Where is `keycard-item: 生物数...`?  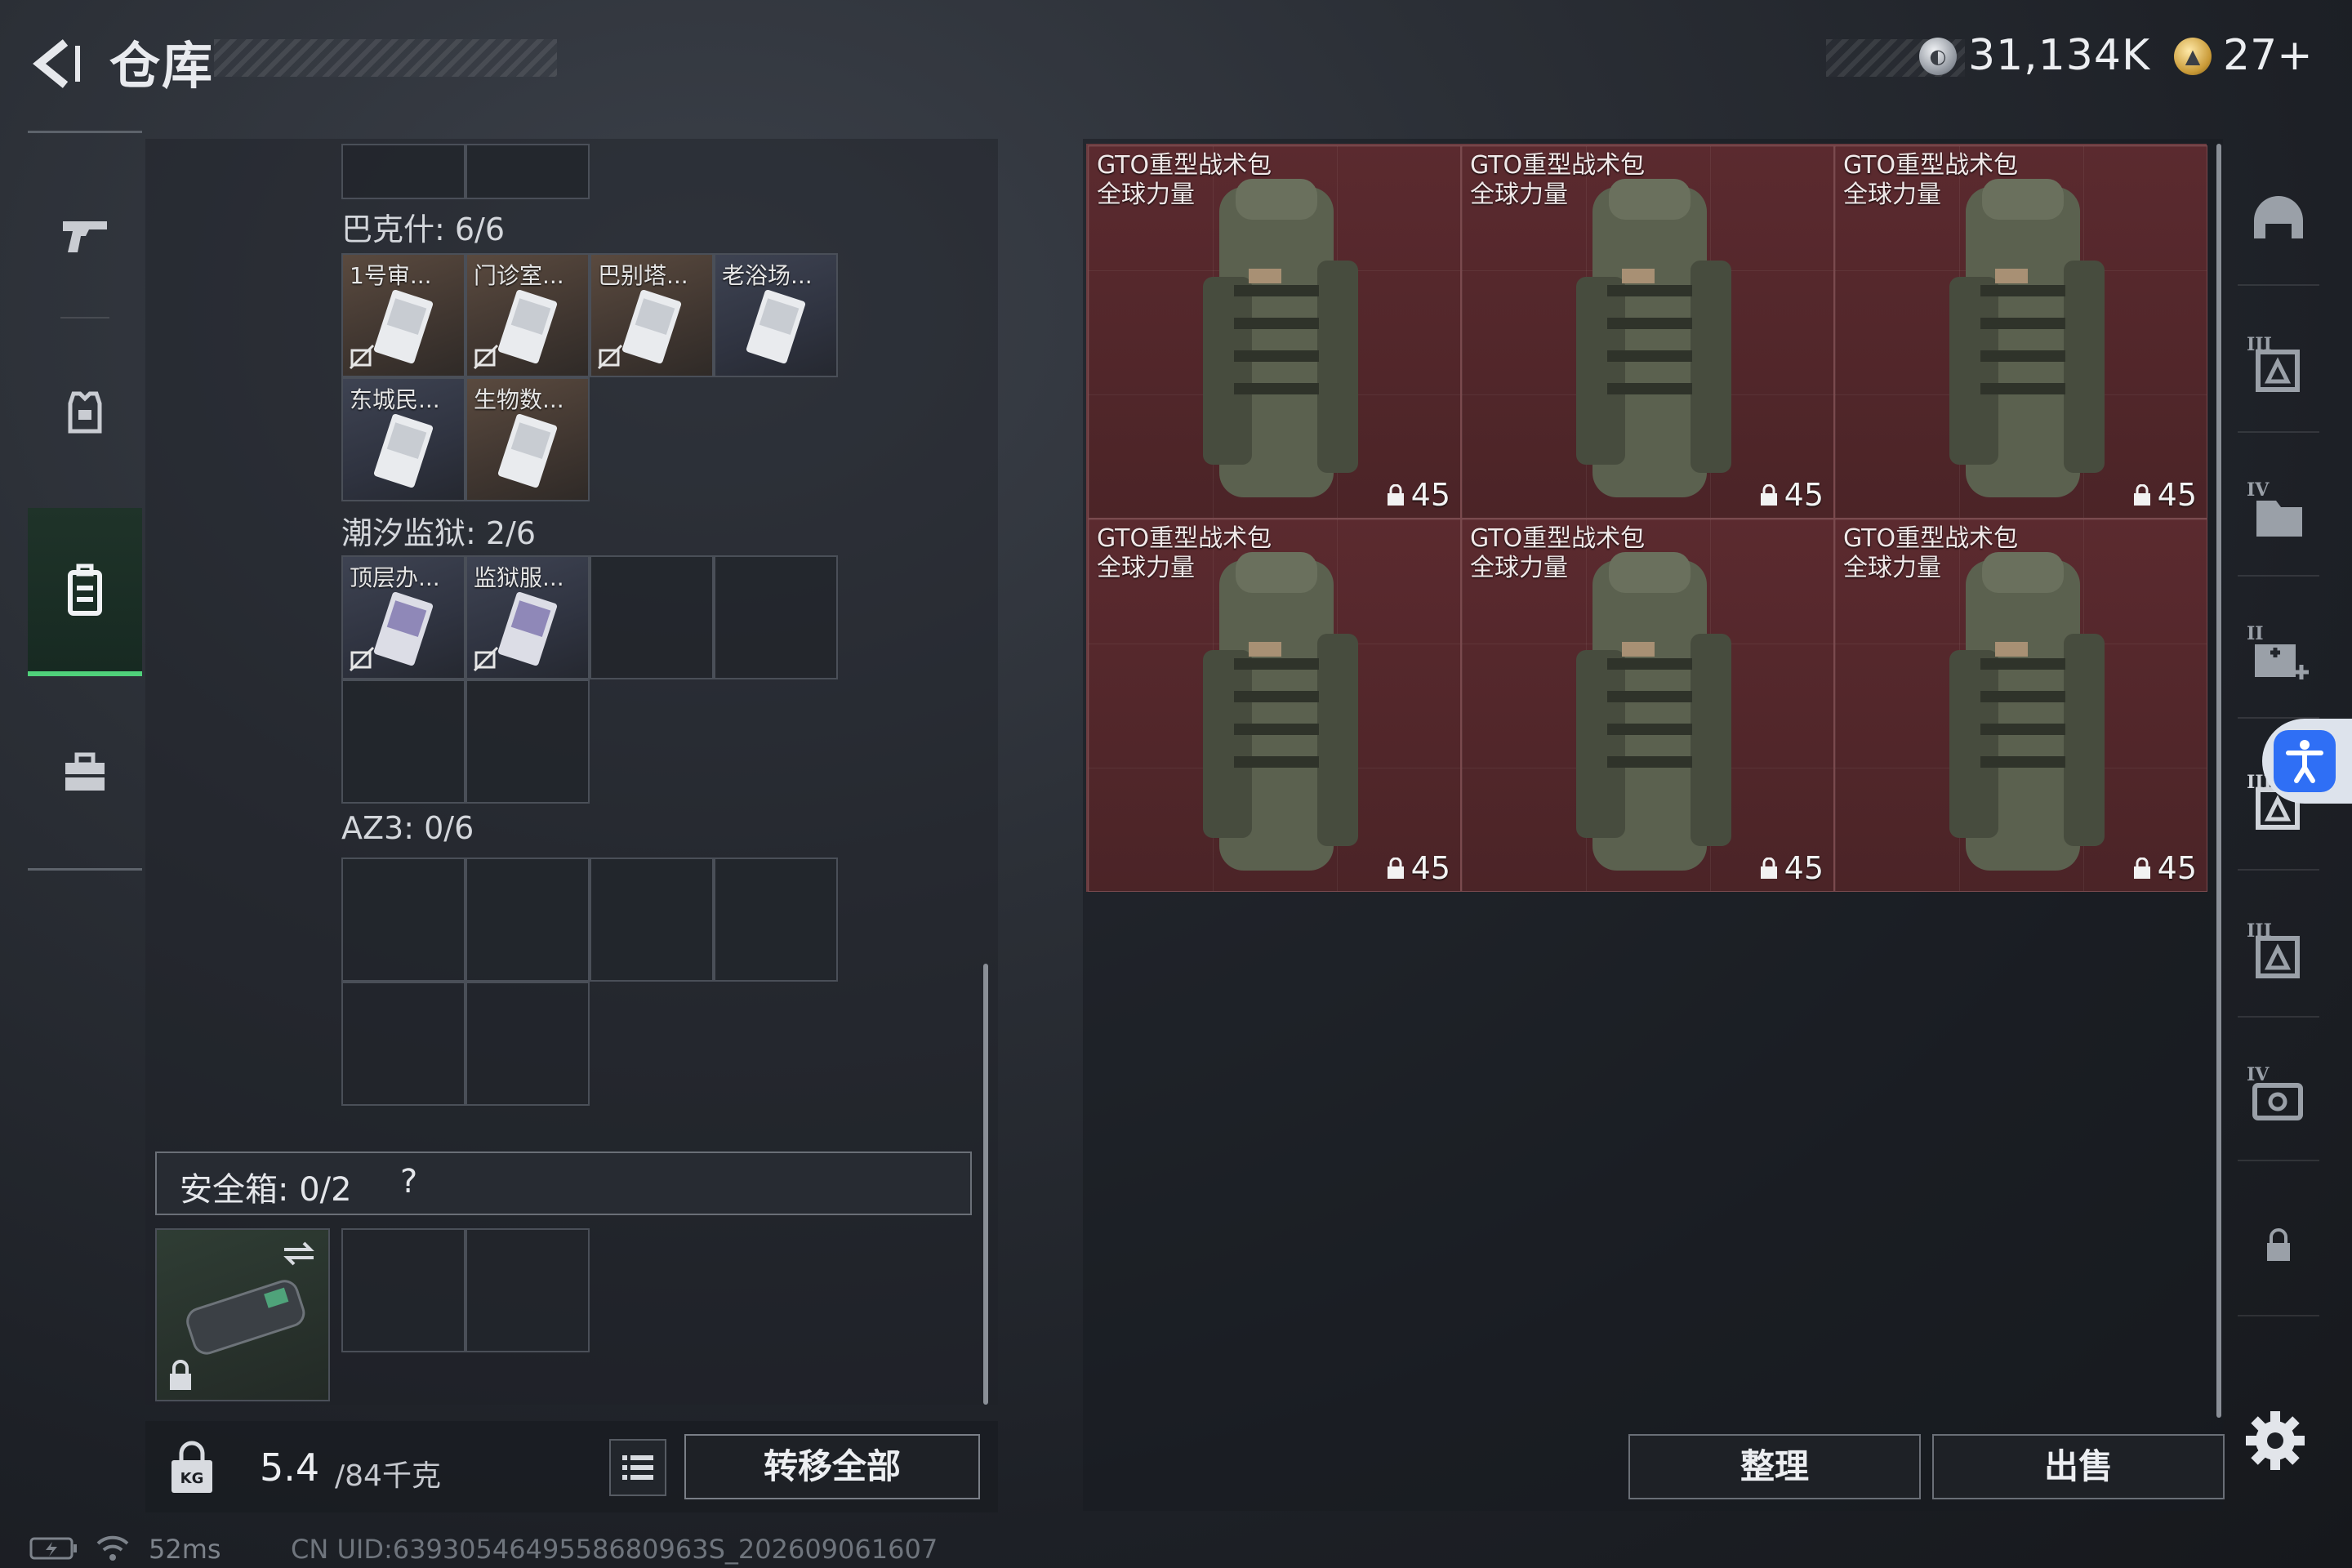 keycard-item: 生物数... is located at coordinates (528, 439).